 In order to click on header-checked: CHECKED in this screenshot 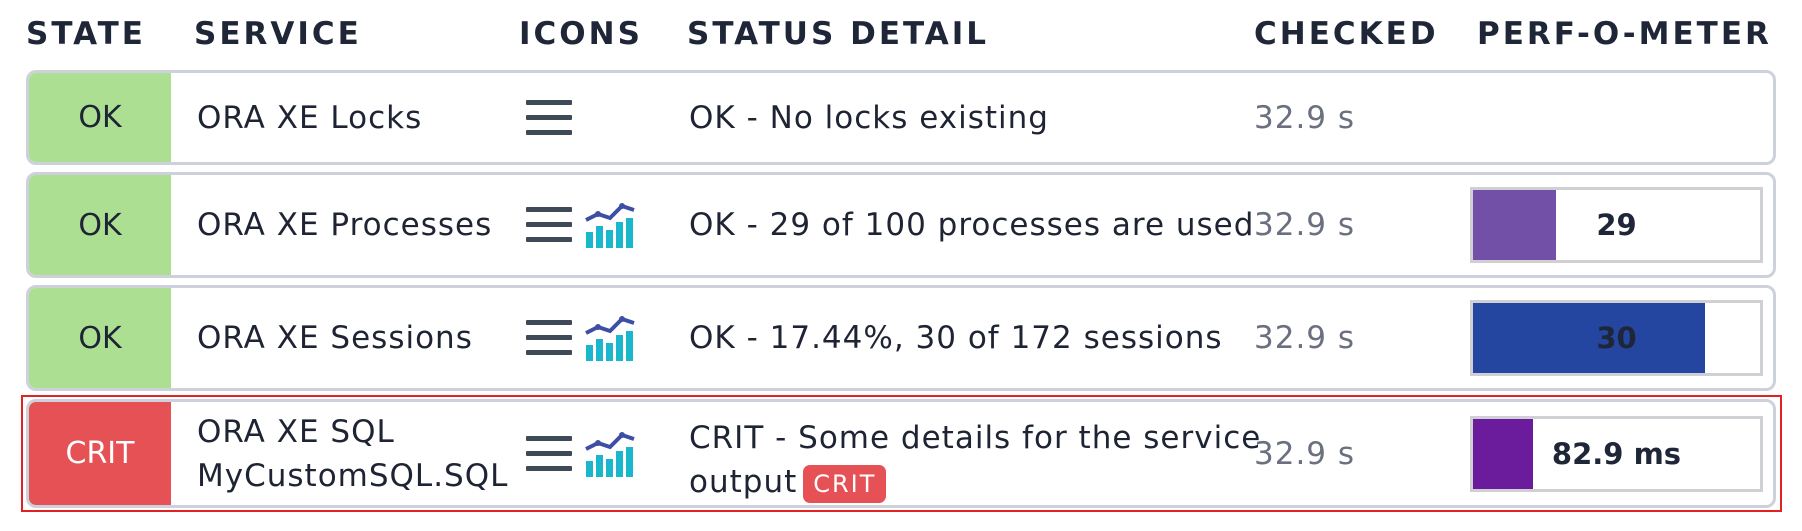, I will do `click(1346, 34)`.